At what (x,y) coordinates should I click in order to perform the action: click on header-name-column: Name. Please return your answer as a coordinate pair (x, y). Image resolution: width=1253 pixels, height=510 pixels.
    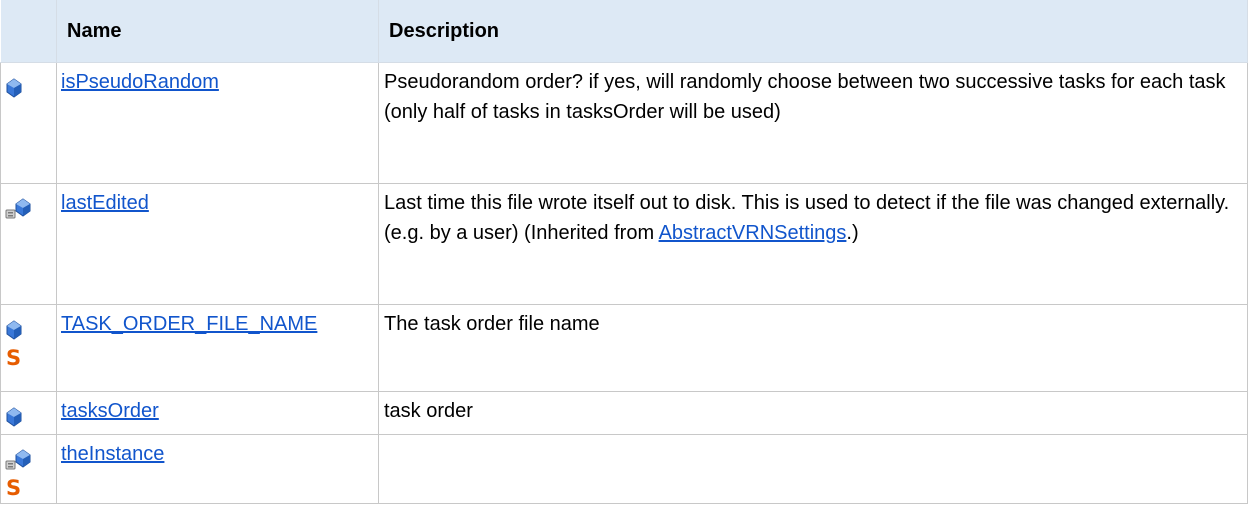
    Looking at the image, I should click on (217, 31).